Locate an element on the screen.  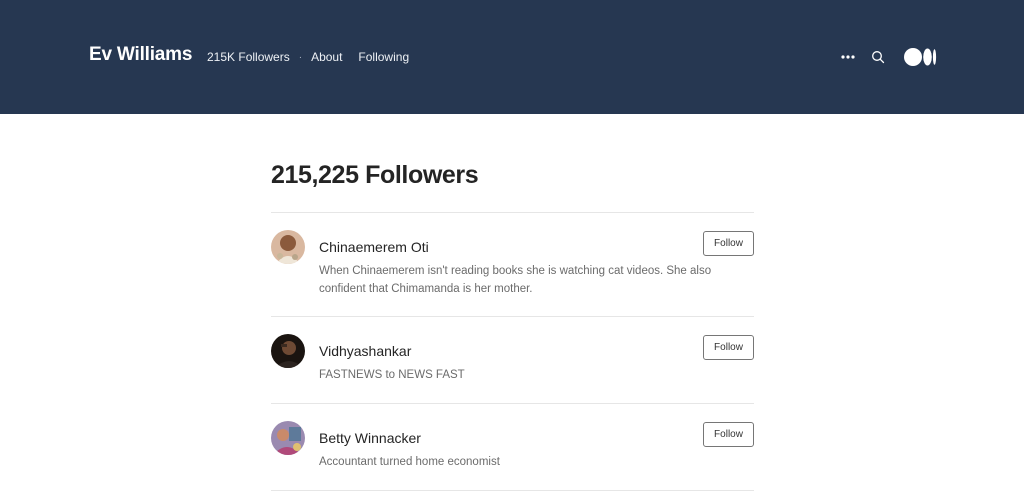
follower-name: Vidhyashankar is located at coordinates (365, 351).